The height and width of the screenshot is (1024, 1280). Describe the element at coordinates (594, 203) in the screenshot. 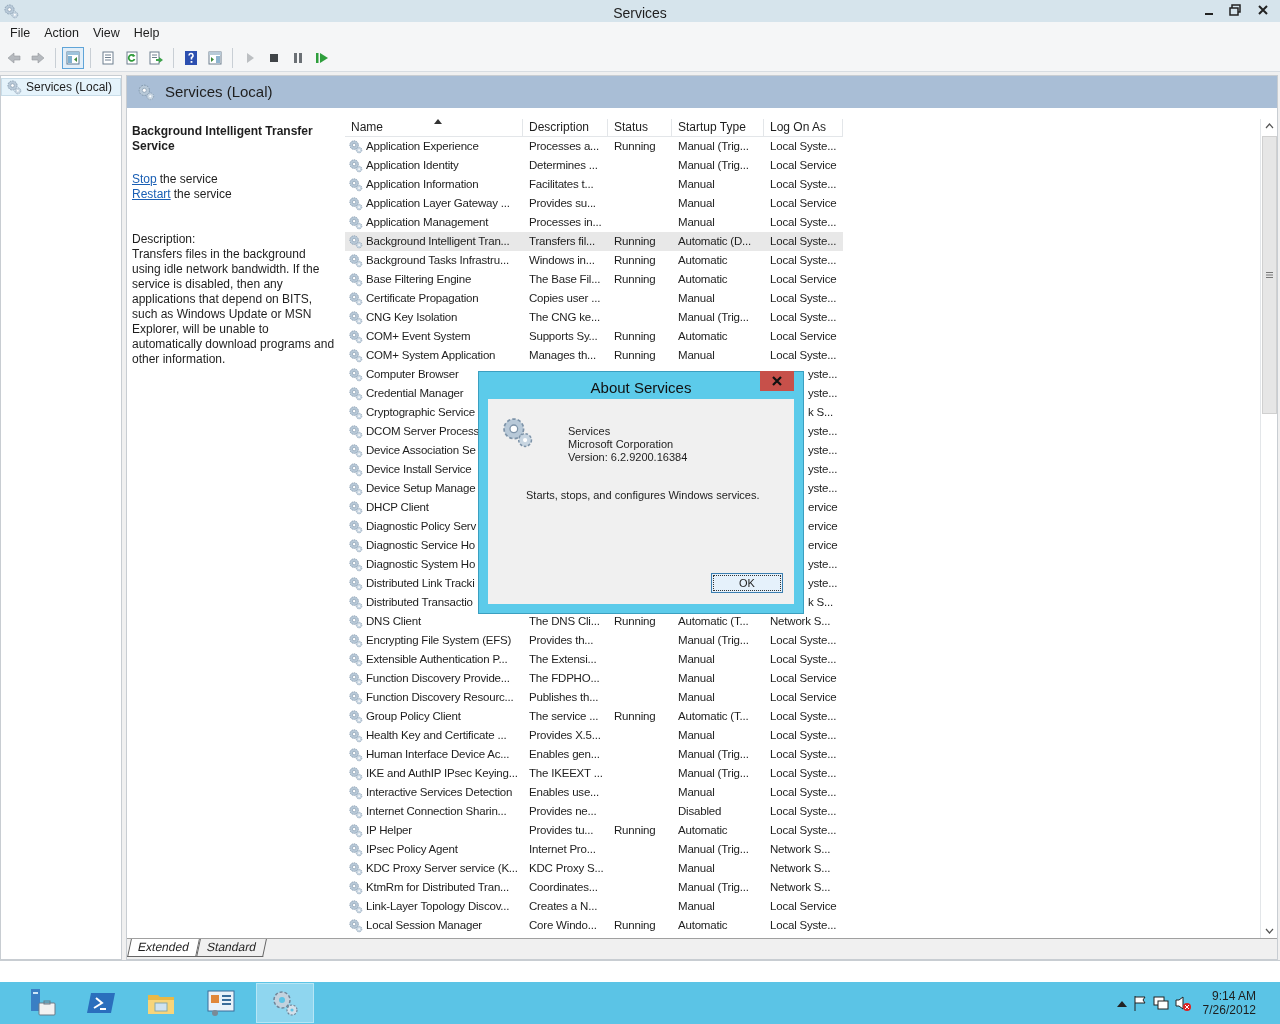

I see `table-row: Application Layer Gateway ... Provides su... Manual Local Service` at that location.